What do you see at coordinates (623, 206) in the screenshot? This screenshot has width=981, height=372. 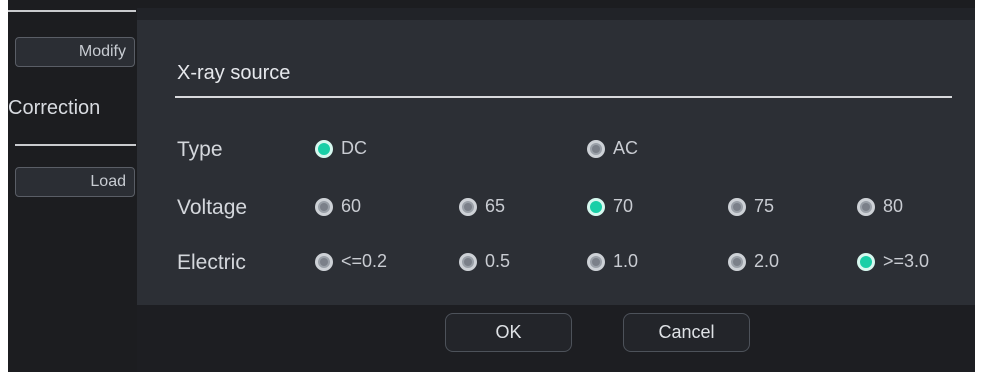 I see `option-label: 70` at bounding box center [623, 206].